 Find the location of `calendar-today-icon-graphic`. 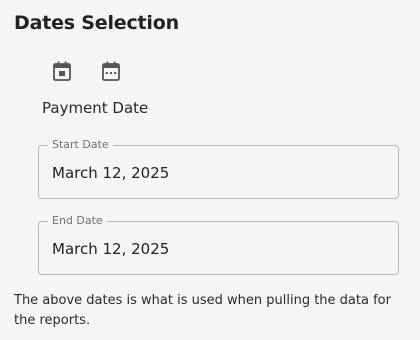

calendar-today-icon-graphic is located at coordinates (62, 71).